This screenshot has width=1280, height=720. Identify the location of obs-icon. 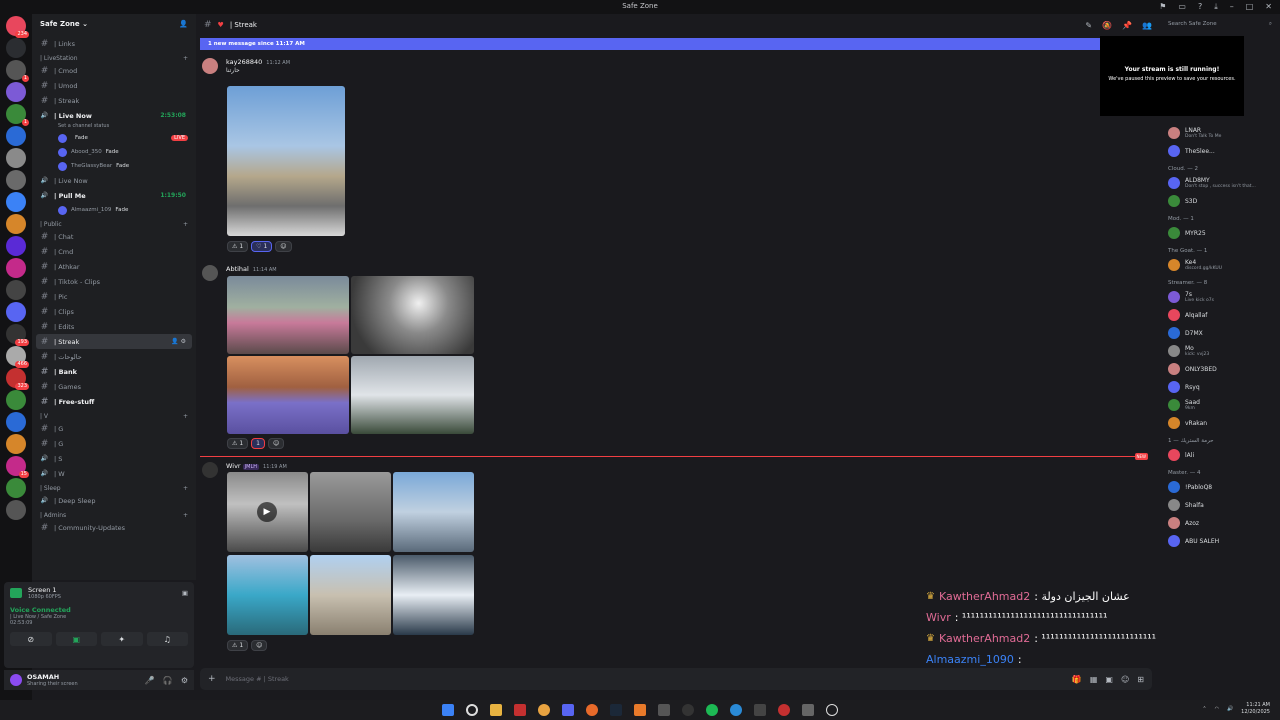
(688, 710).